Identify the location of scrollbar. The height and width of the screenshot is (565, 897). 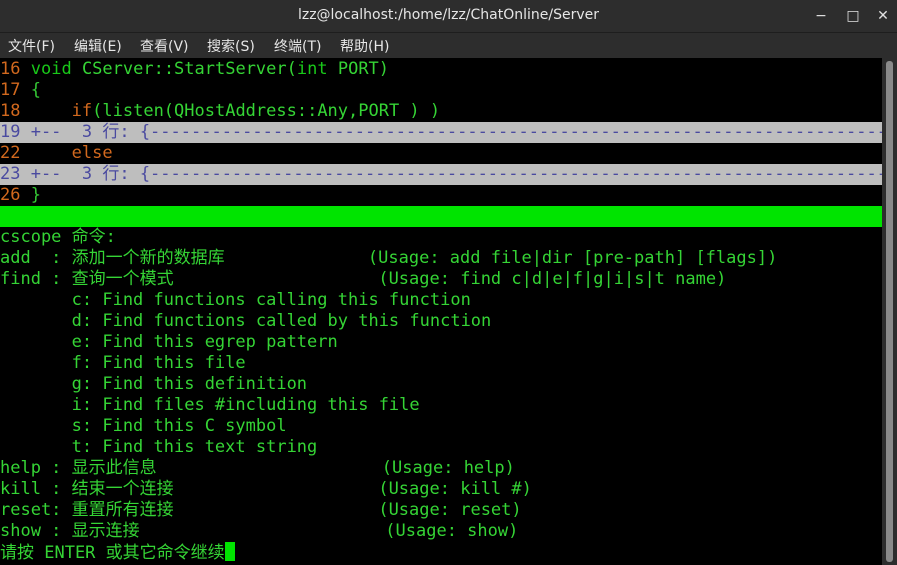
(889, 311).